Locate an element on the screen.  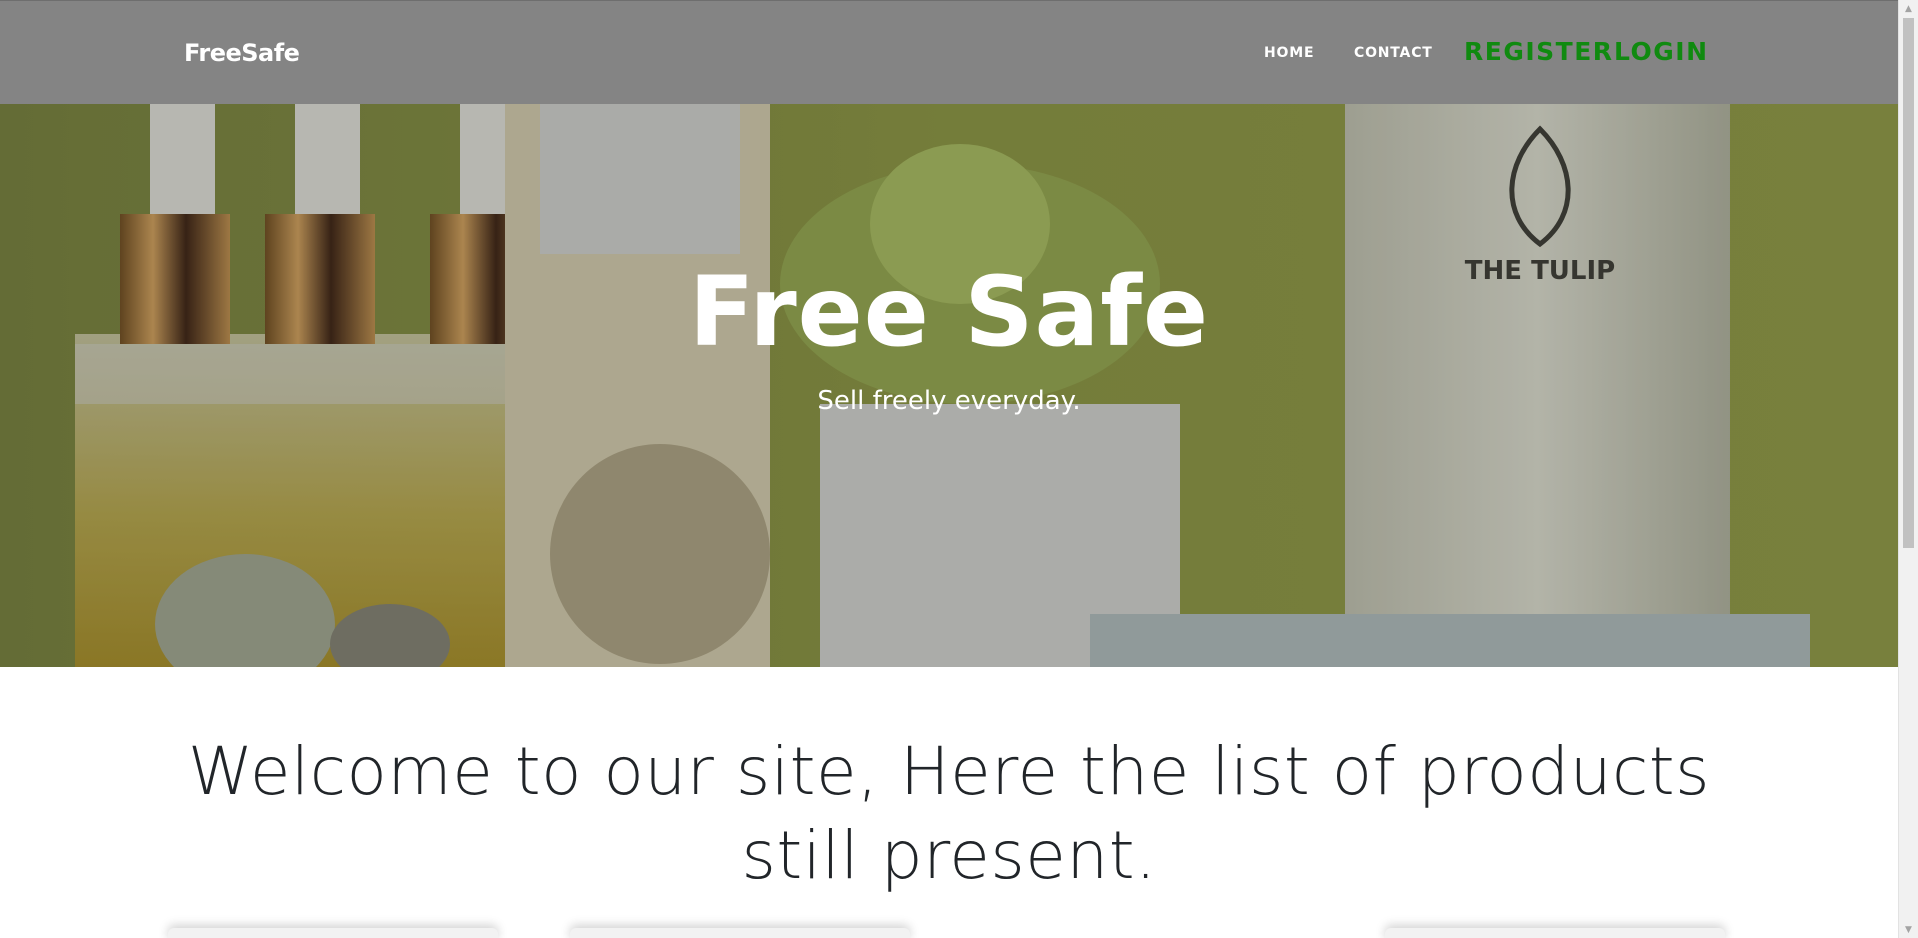
register-link: REGISTER is located at coordinates (1539, 51).